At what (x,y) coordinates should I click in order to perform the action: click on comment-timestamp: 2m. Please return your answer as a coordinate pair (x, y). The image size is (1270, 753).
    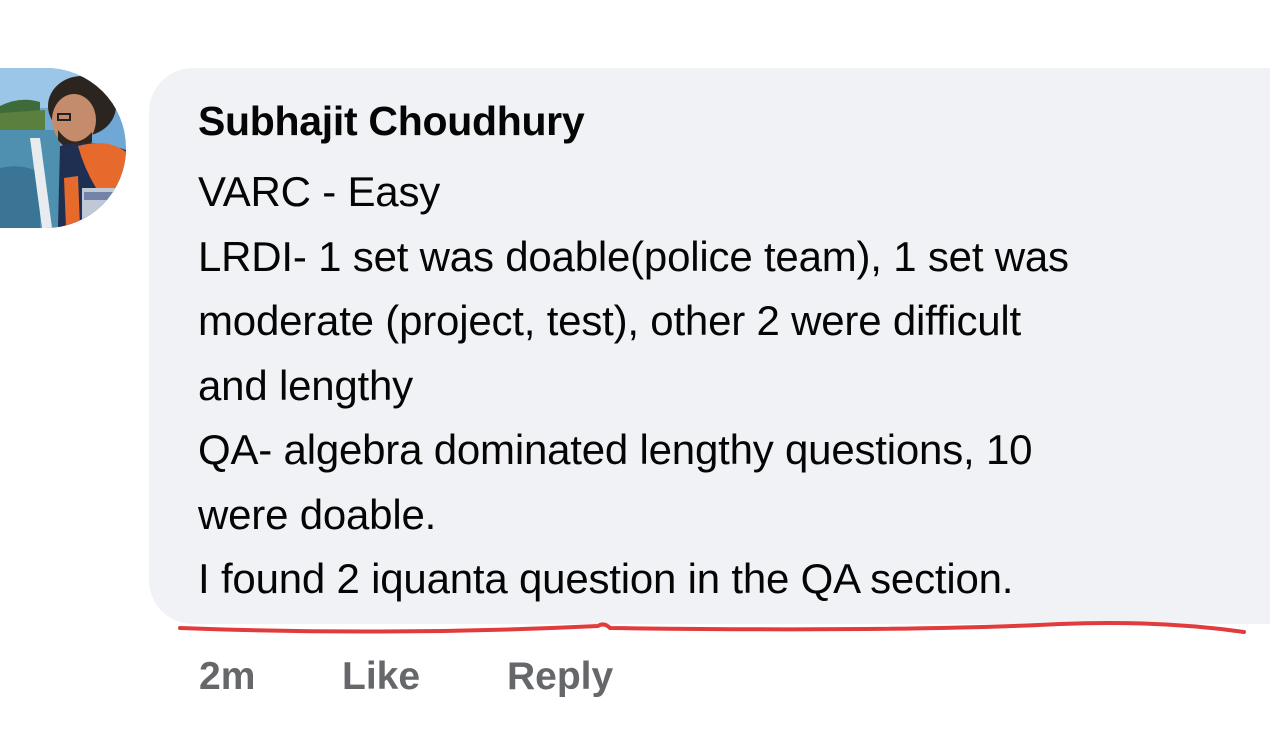
    Looking at the image, I should click on (227, 677).